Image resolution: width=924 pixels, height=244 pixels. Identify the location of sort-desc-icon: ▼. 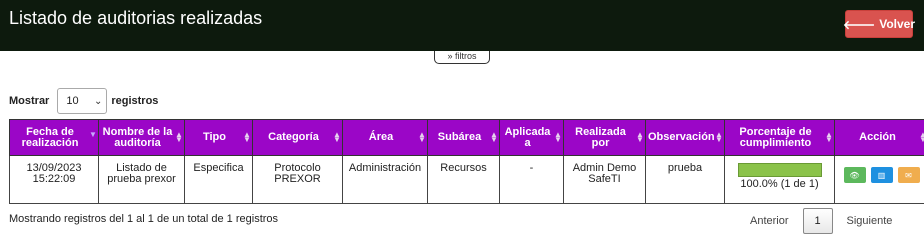
(93, 134).